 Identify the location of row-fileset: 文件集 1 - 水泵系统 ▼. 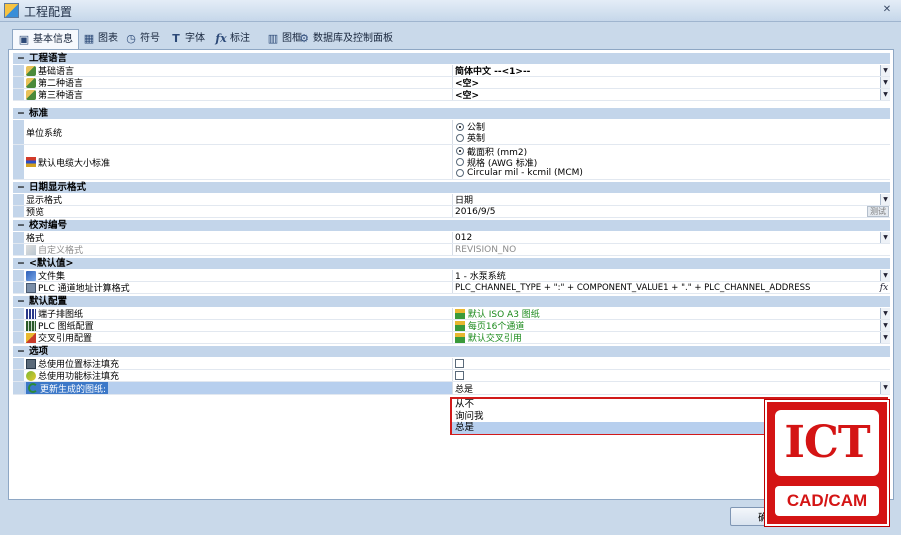
(451, 276).